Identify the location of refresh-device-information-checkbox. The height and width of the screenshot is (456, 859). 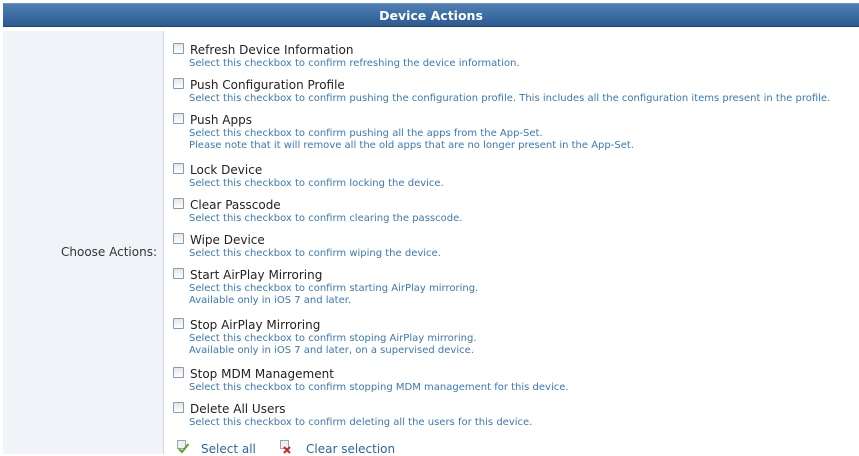
(178, 48).